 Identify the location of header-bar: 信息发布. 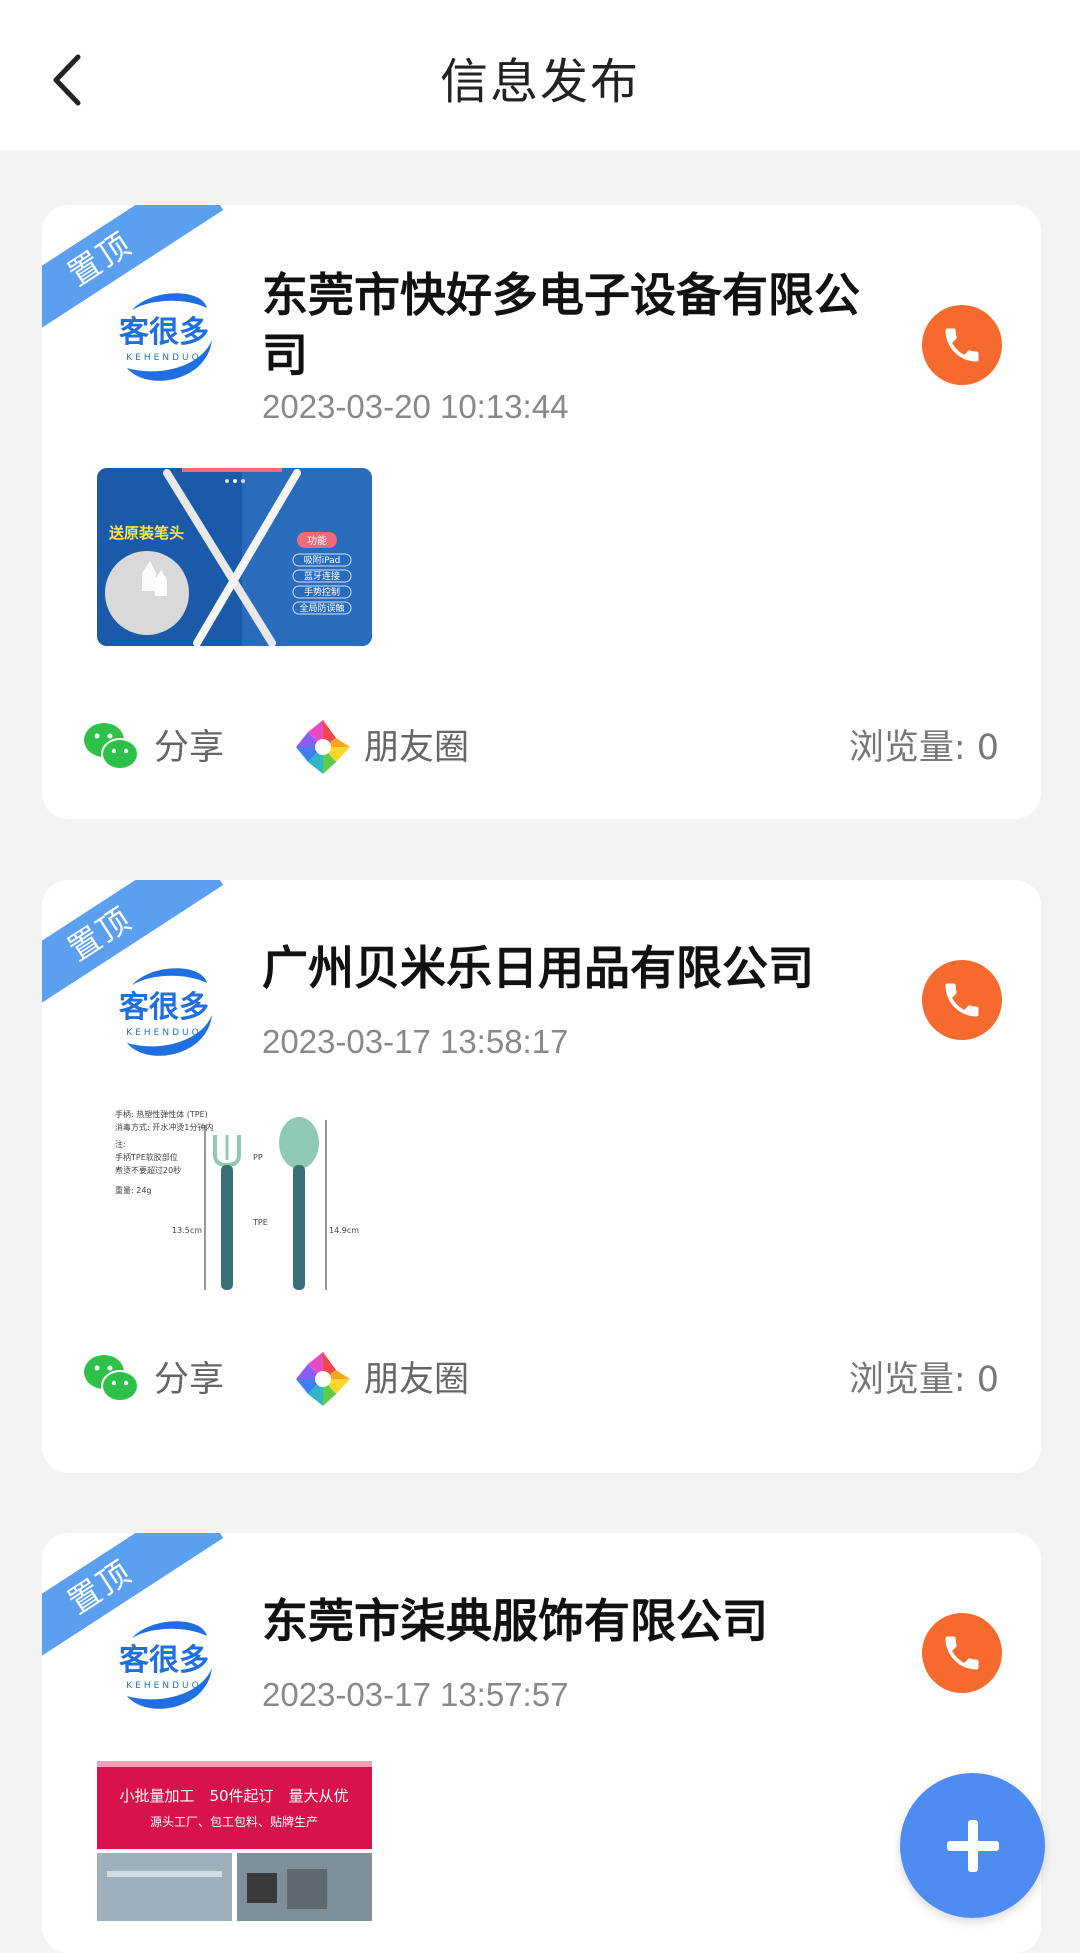
(540, 75).